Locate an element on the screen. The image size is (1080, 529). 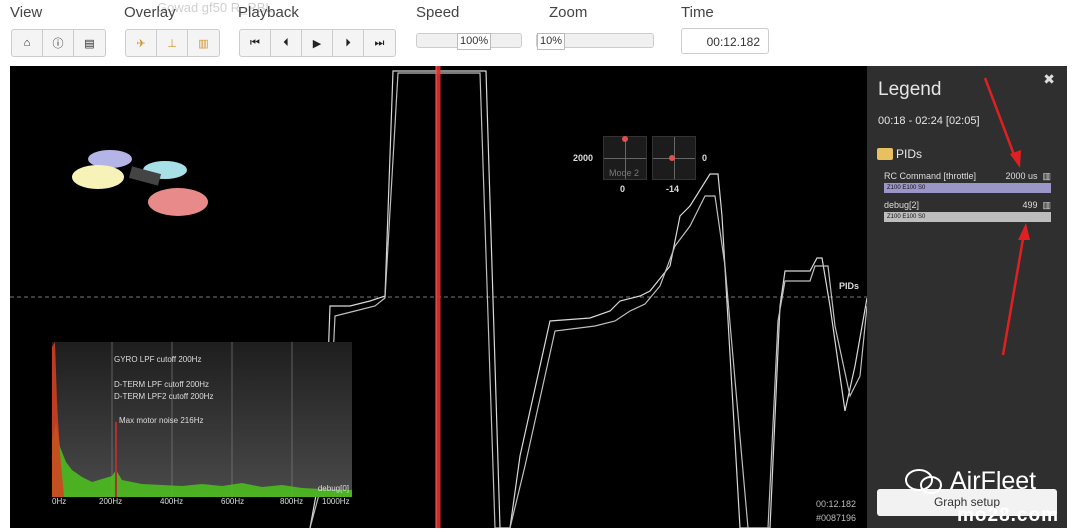
first-frame-button: ⏮ is located at coordinates (255, 43).